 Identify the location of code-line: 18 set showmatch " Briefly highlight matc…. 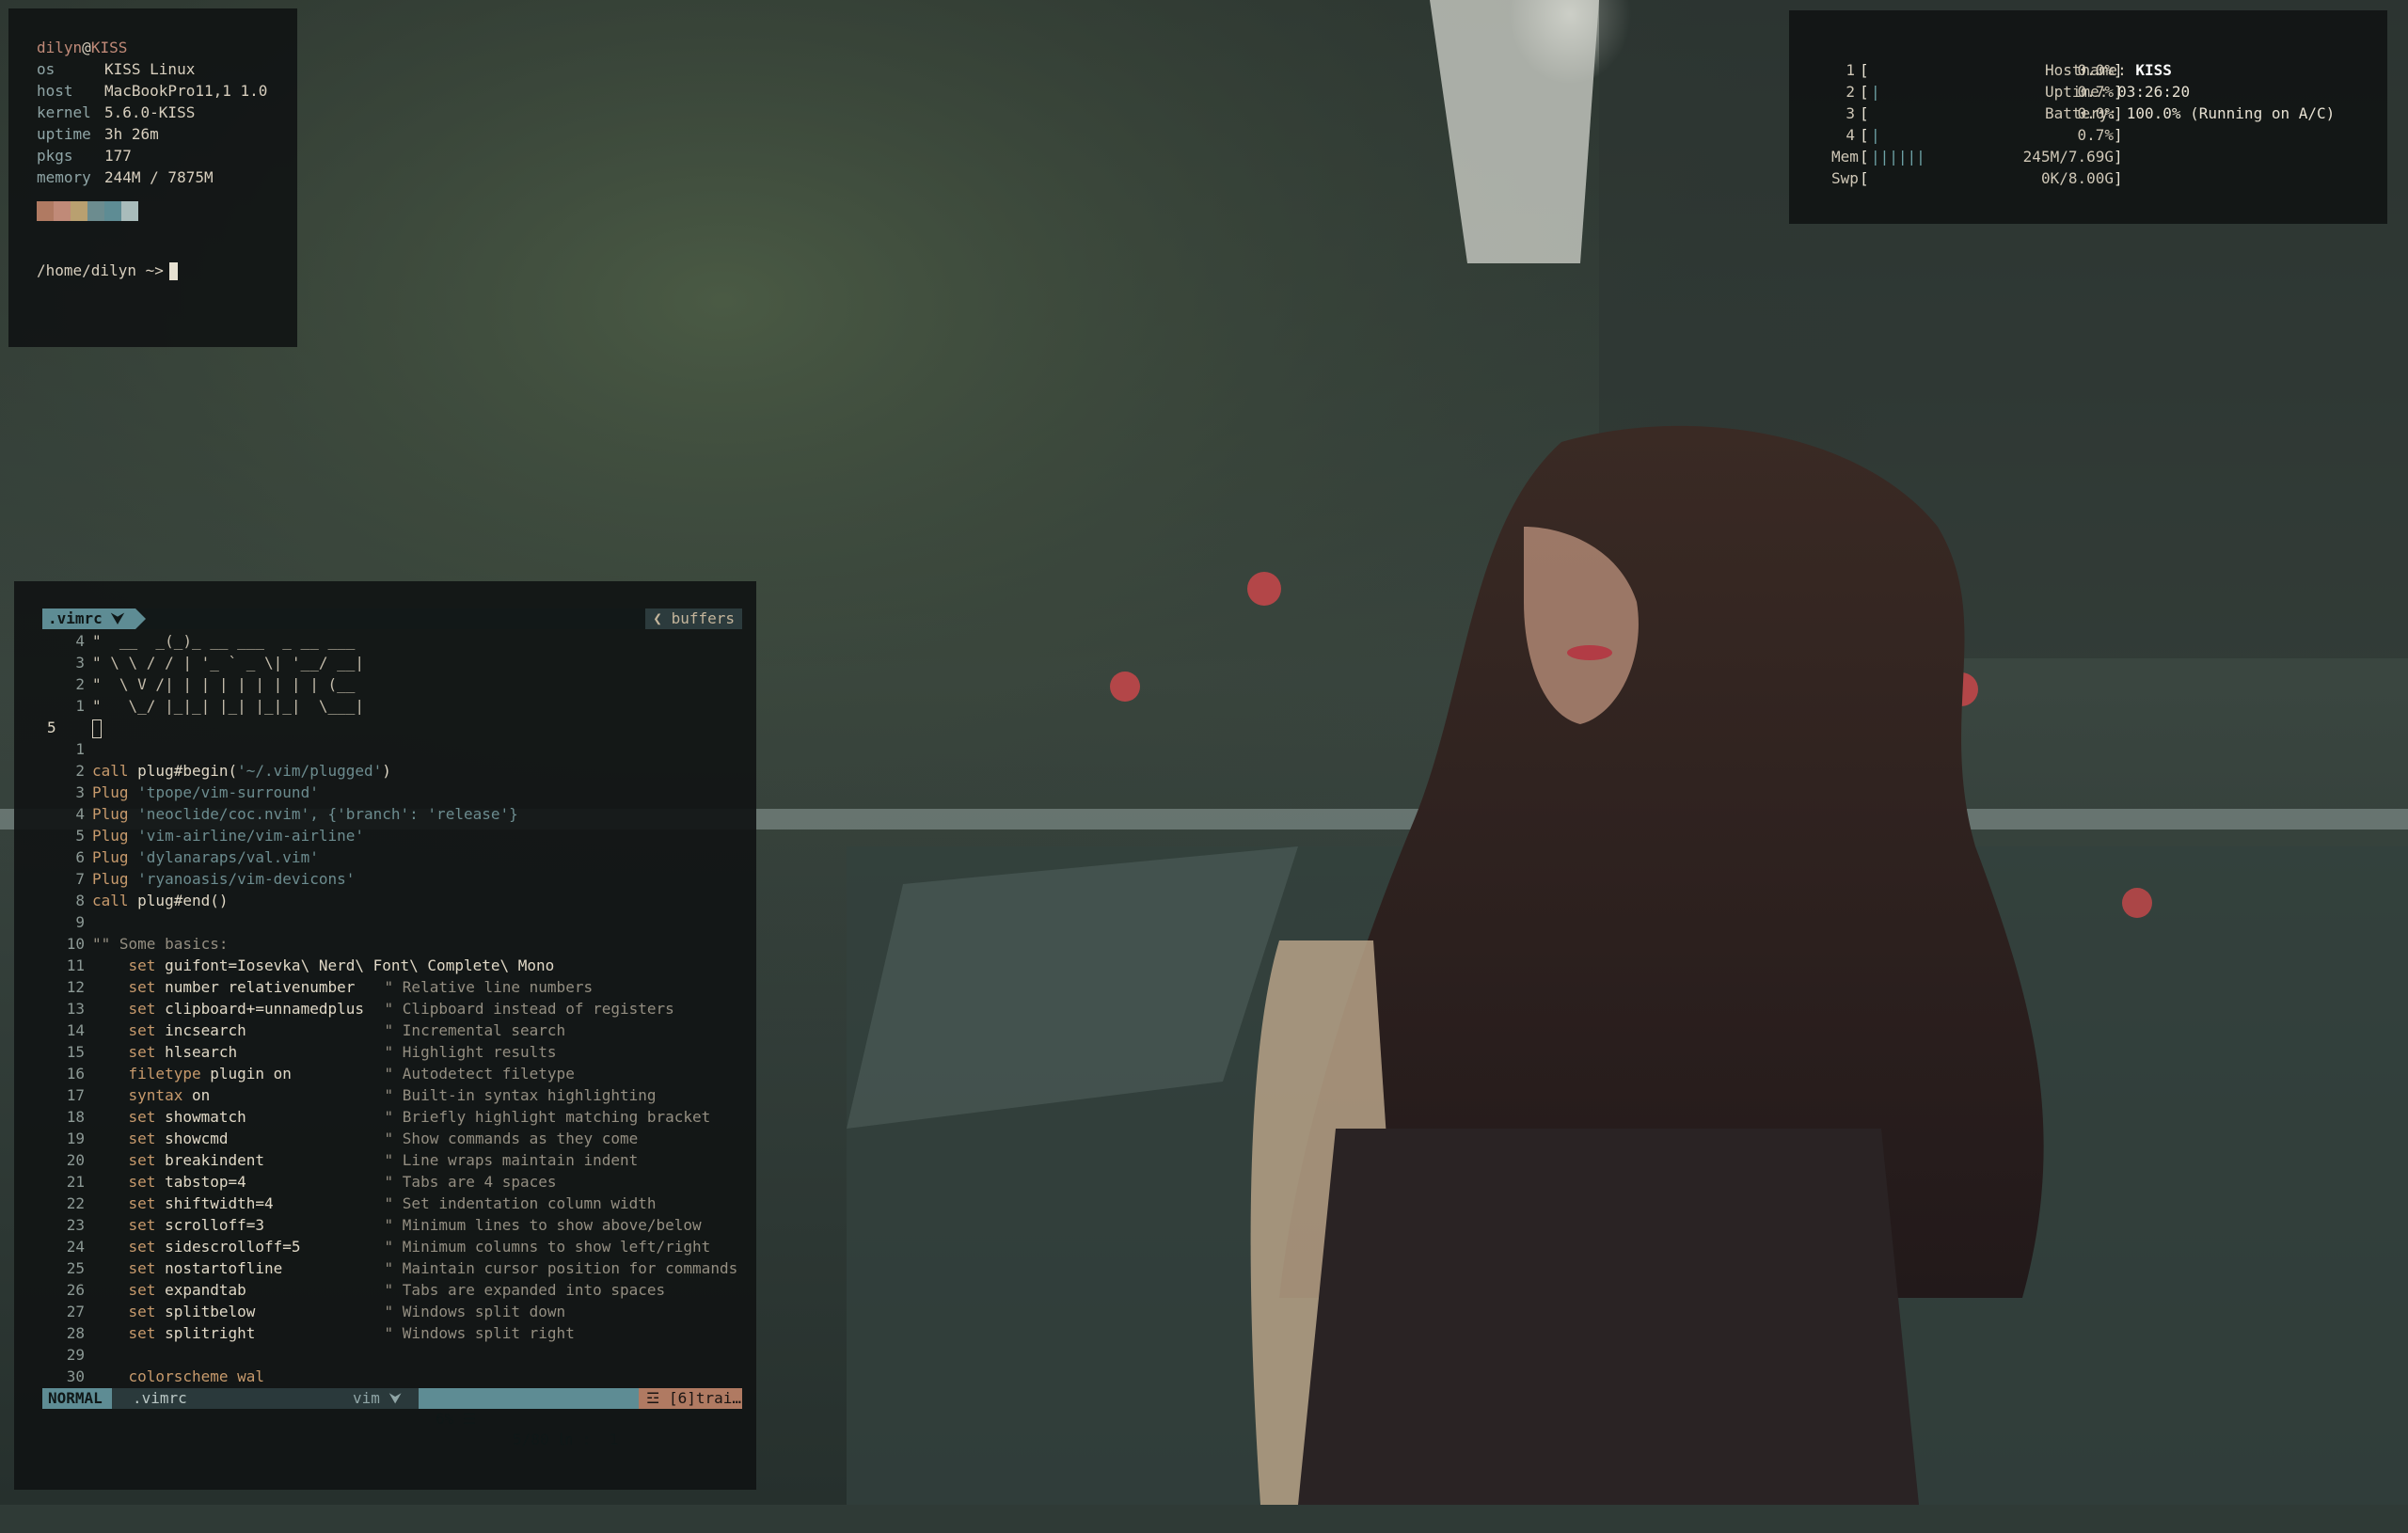
(392, 1117).